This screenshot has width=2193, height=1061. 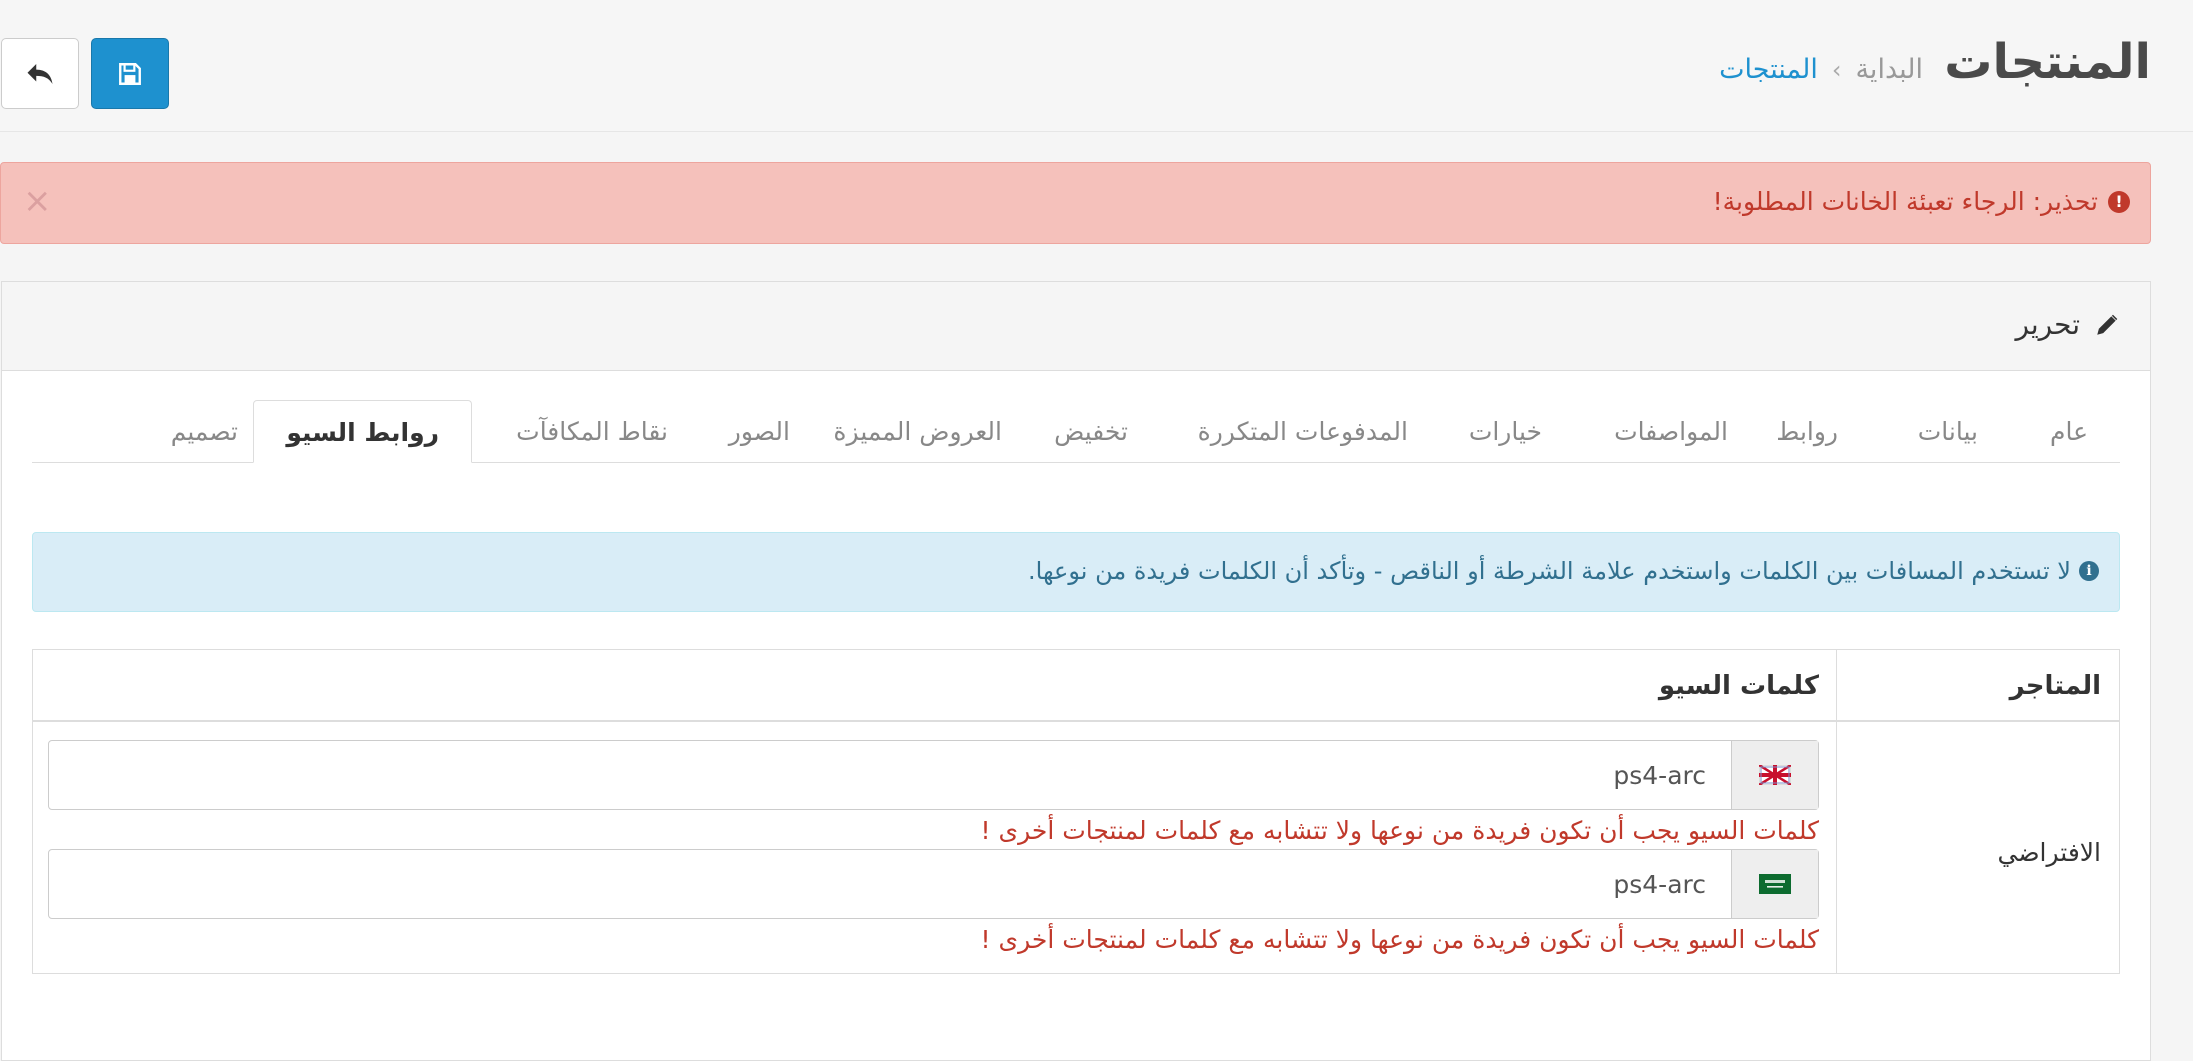 I want to click on tab-images: الصور, so click(x=759, y=431).